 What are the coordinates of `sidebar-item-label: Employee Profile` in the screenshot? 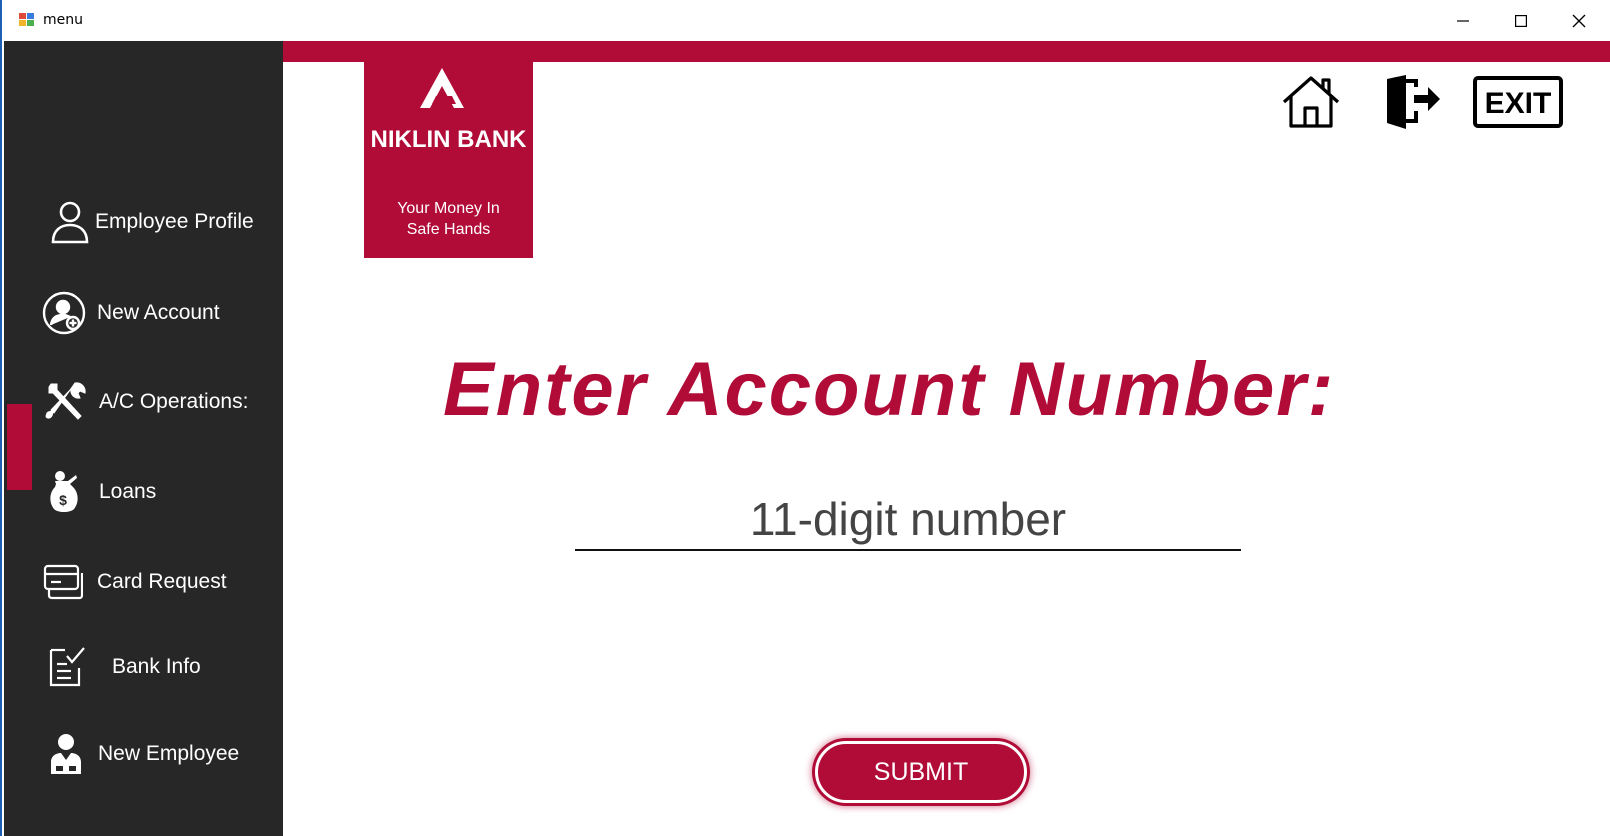 It's located at (174, 221).